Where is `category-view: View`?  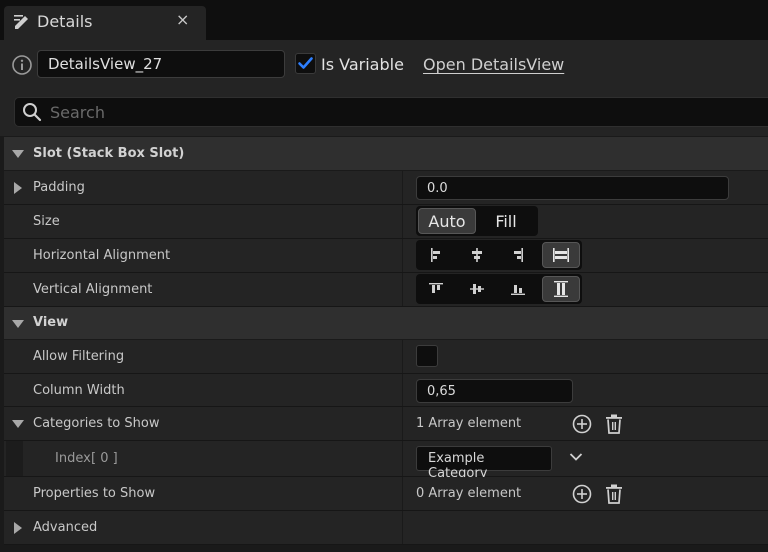
category-view: View is located at coordinates (386, 323).